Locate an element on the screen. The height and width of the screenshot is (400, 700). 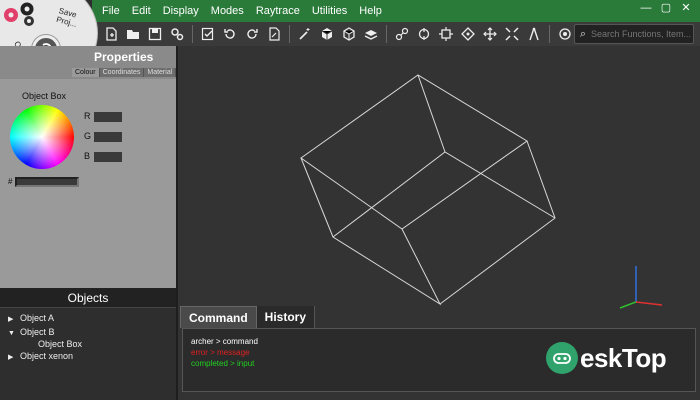
cube-icon is located at coordinates (327, 34).